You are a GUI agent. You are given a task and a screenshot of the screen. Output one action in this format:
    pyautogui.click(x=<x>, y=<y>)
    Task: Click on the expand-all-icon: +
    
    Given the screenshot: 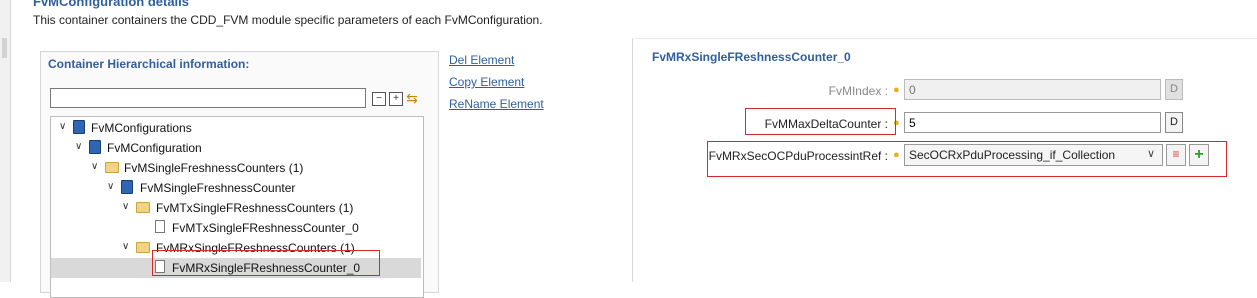 What is the action you would take?
    pyautogui.click(x=396, y=99)
    